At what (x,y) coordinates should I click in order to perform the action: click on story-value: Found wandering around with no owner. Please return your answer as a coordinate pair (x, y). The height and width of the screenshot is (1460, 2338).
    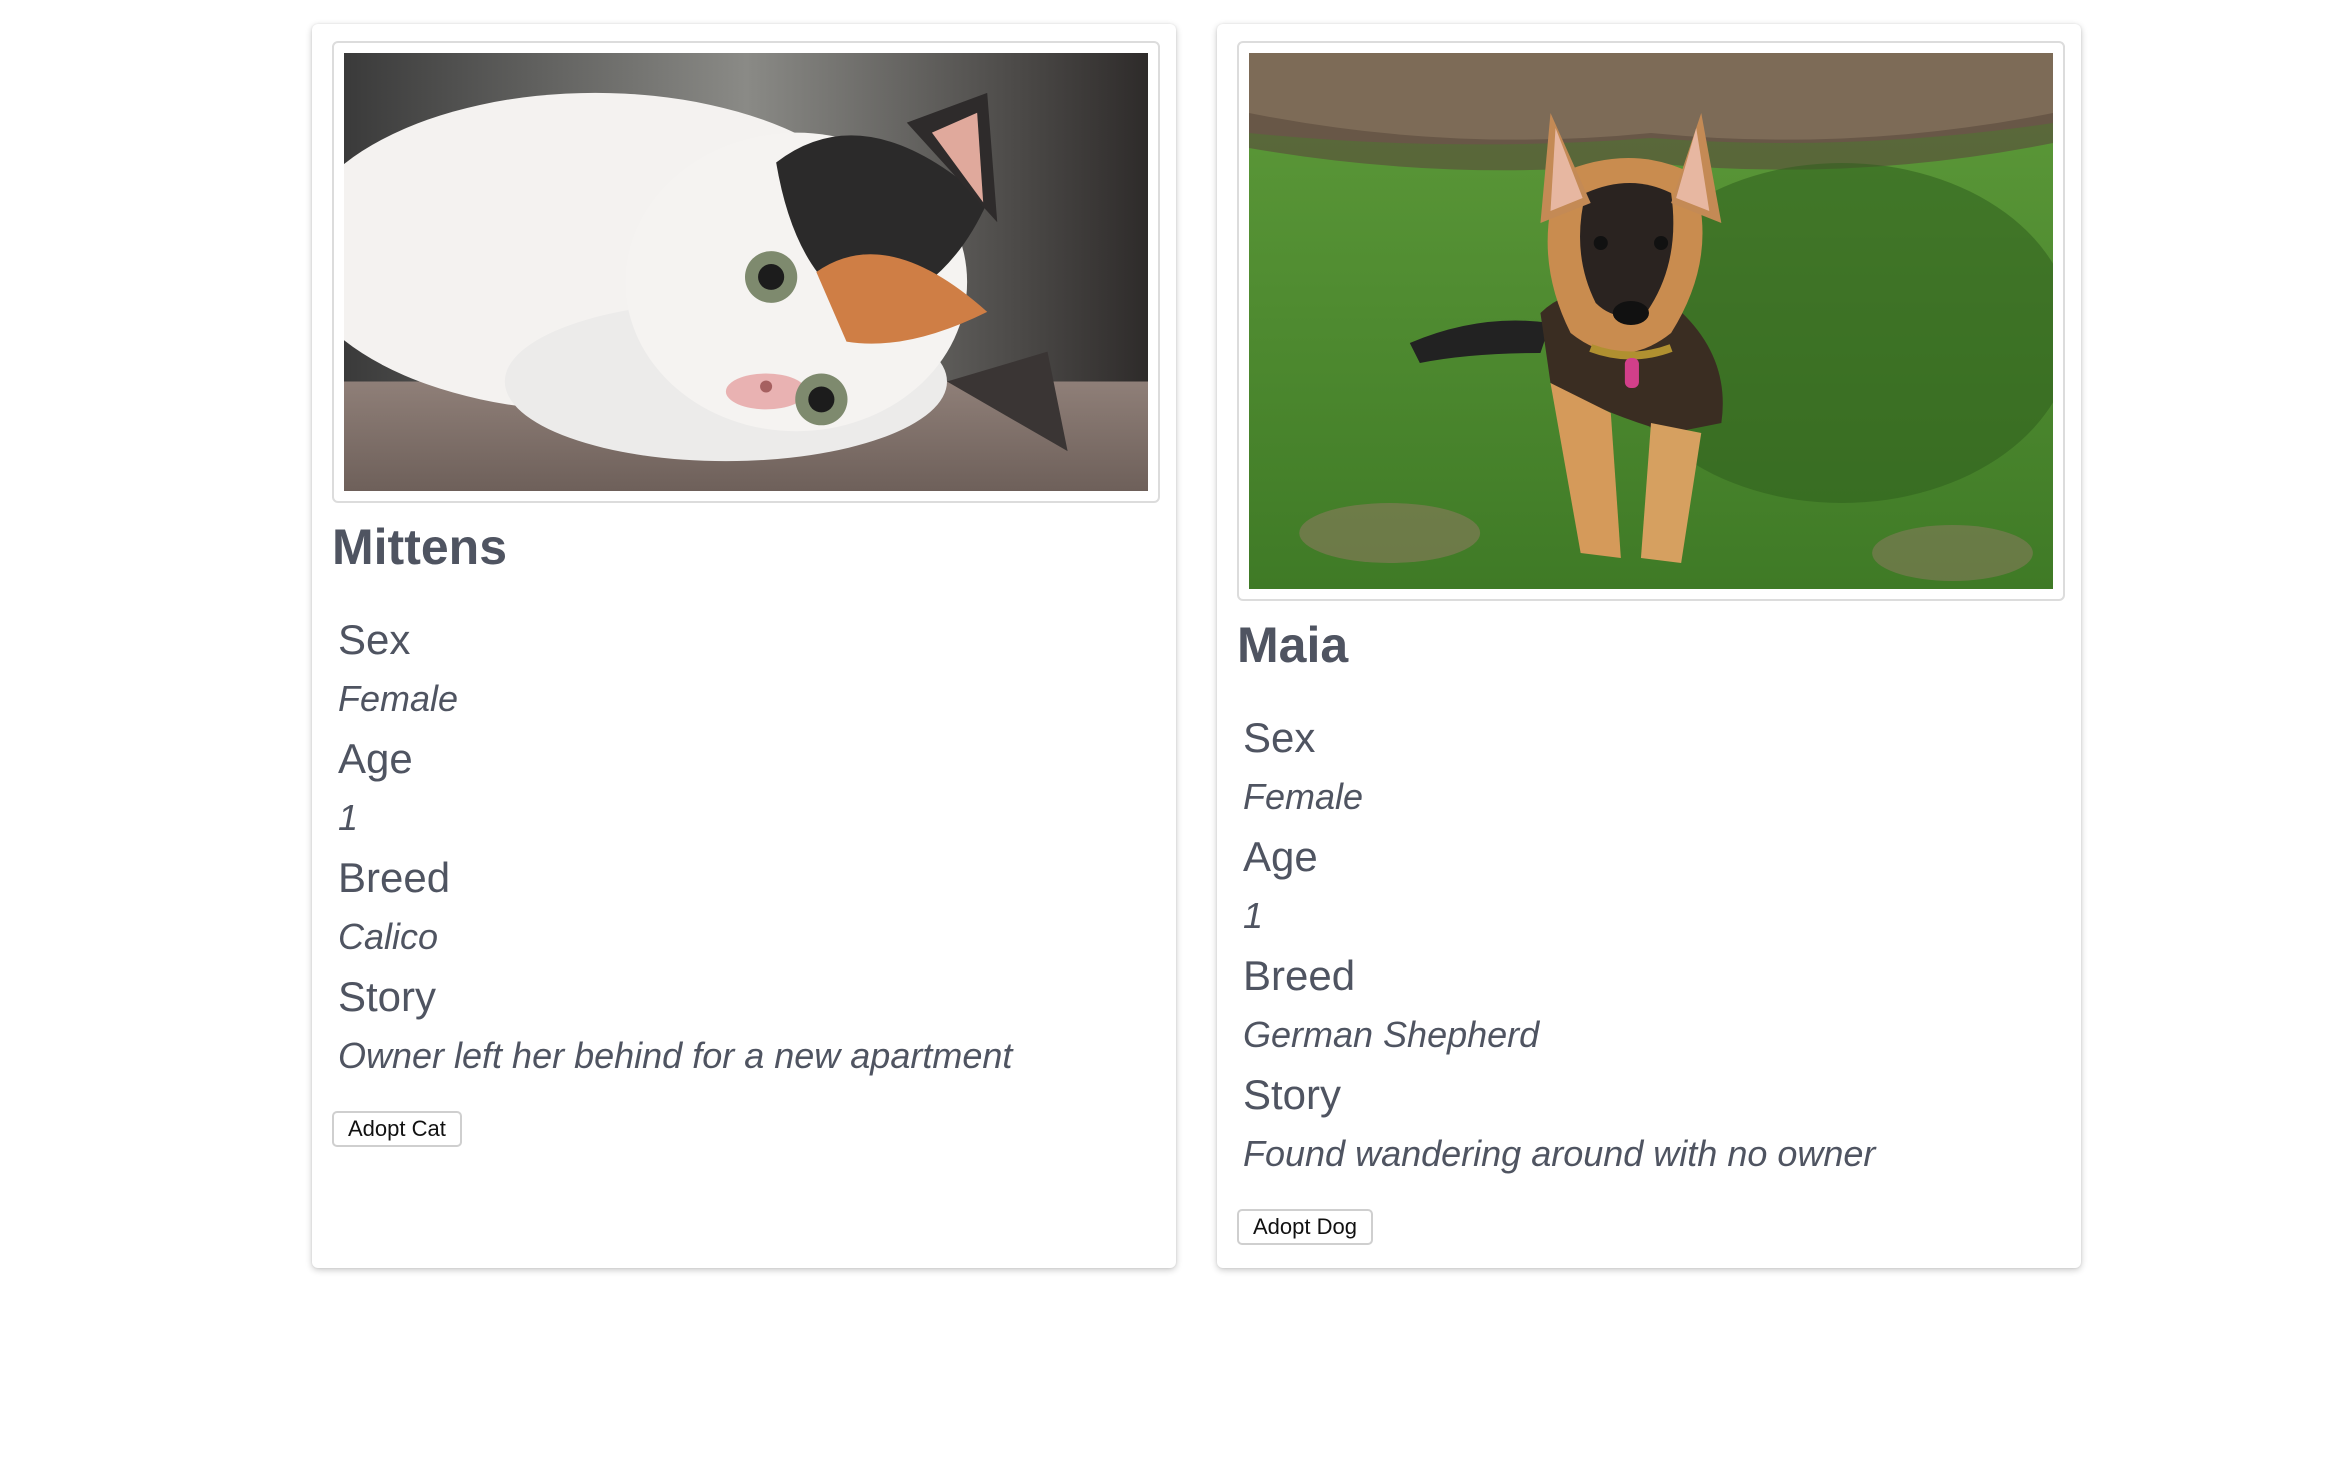
    Looking at the image, I should click on (1559, 1153).